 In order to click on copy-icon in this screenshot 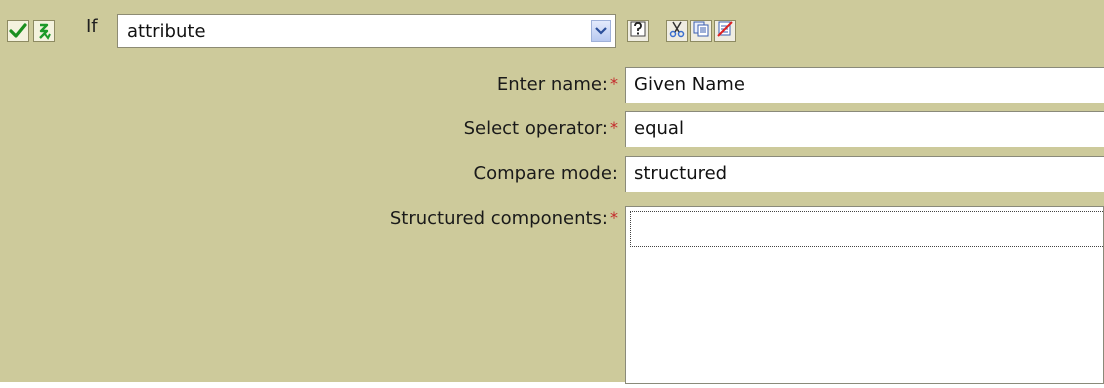, I will do `click(701, 31)`.